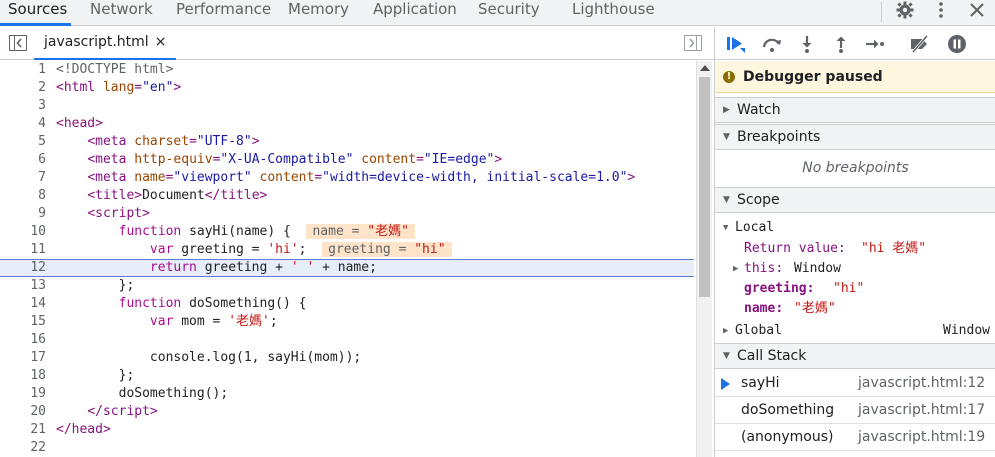  What do you see at coordinates (347, 340) in the screenshot?
I see `code-line: 16` at bounding box center [347, 340].